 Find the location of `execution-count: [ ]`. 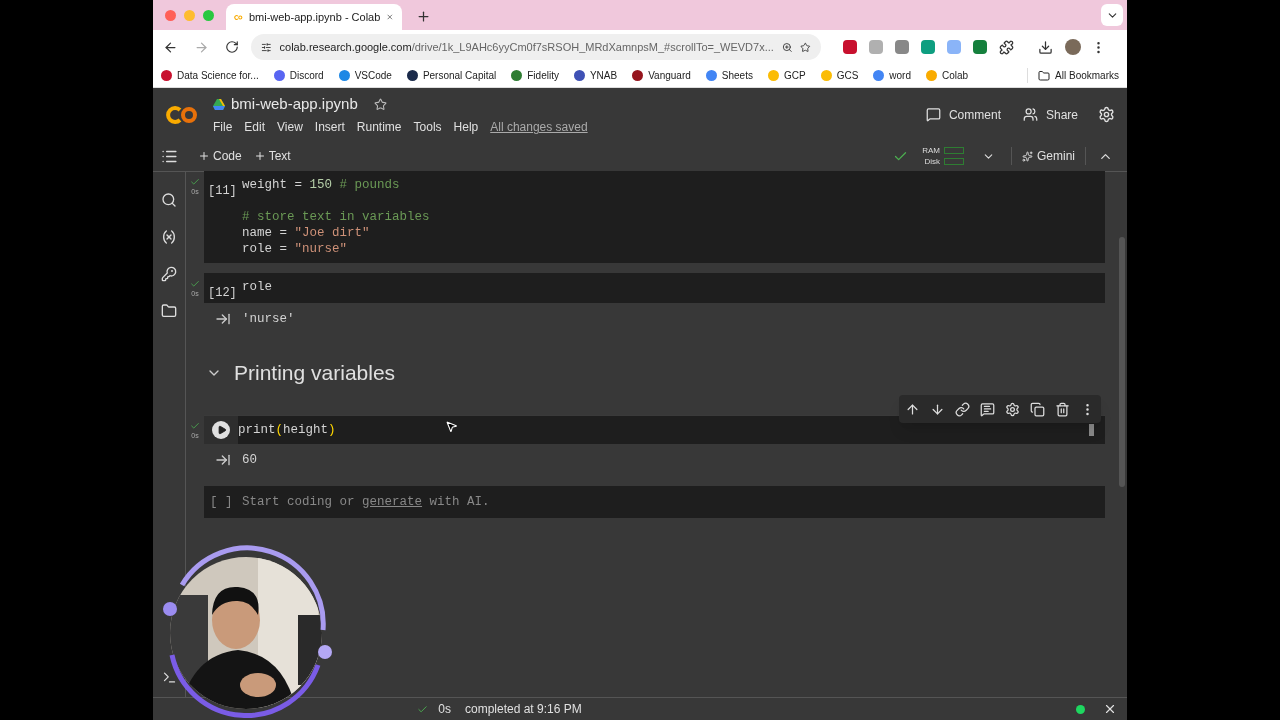

execution-count: [ ] is located at coordinates (221, 502).